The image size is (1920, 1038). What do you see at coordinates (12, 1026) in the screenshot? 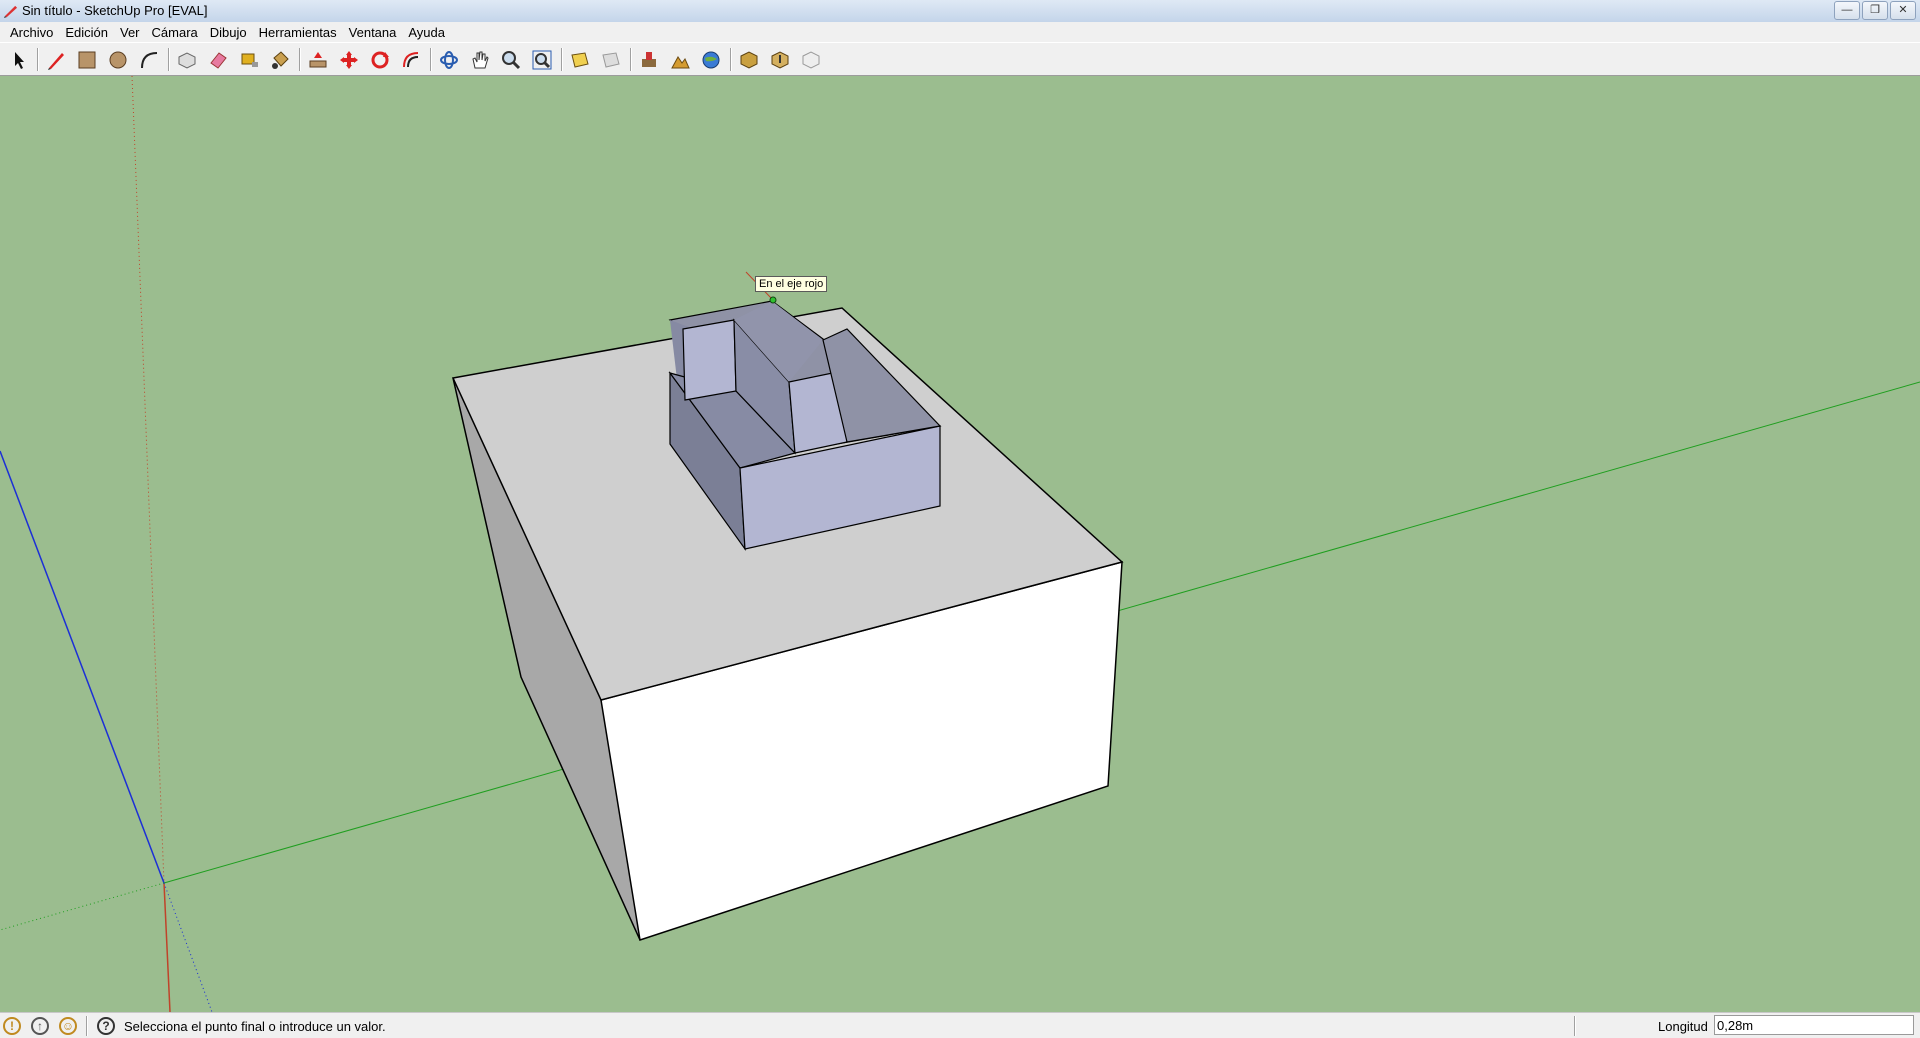
I see `geo-location-icon: !` at bounding box center [12, 1026].